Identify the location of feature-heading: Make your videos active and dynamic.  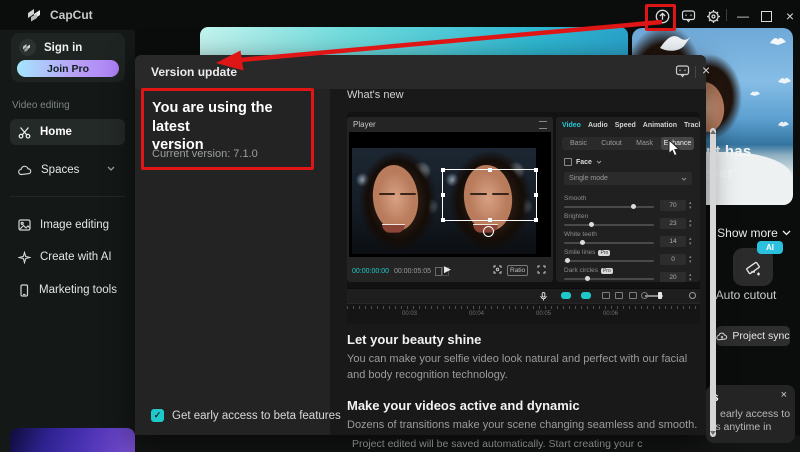
(463, 405).